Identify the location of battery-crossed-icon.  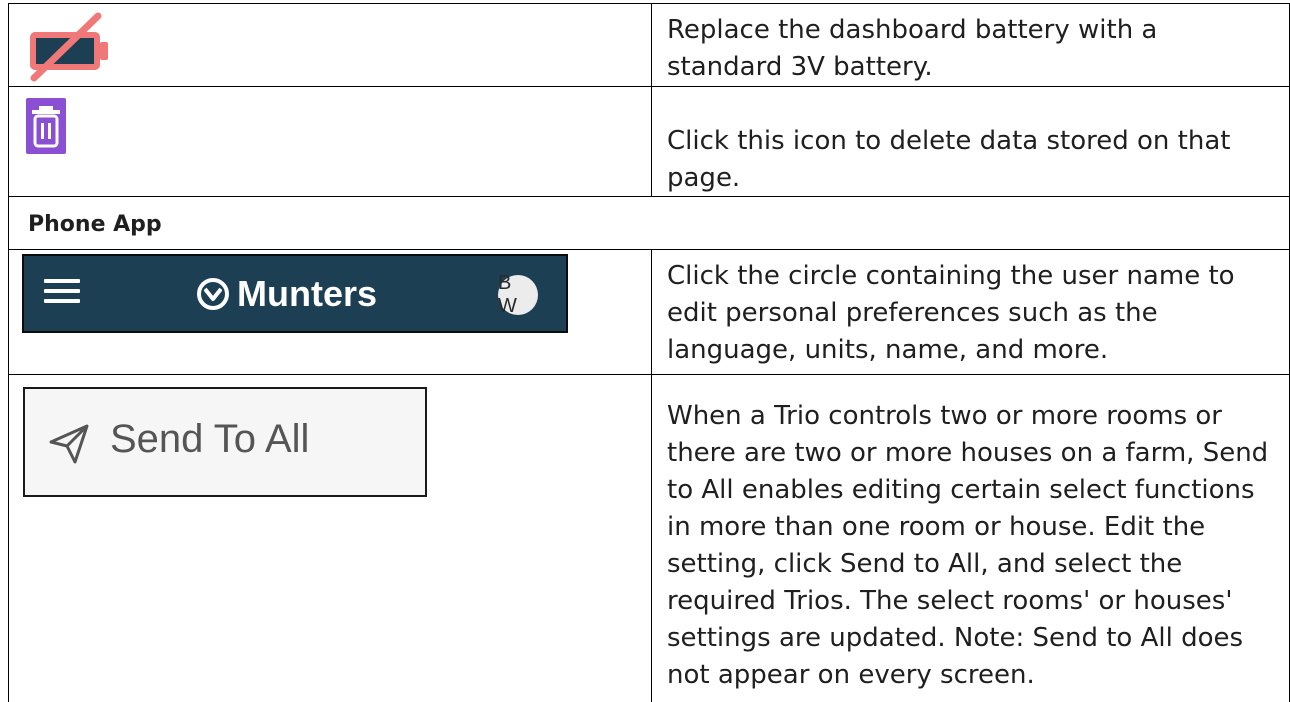
(69, 47).